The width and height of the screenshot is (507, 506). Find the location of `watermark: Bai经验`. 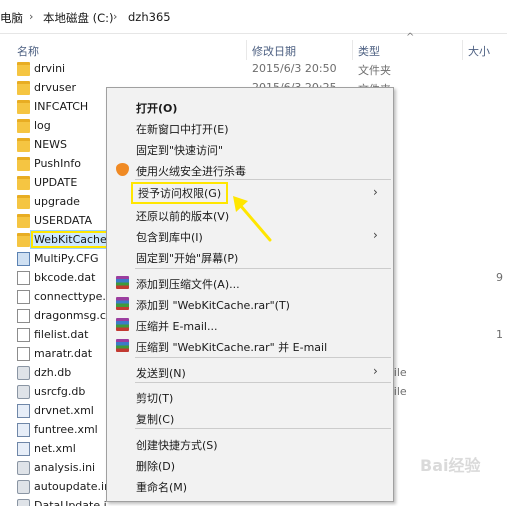

watermark: Bai经验 is located at coordinates (450, 465).